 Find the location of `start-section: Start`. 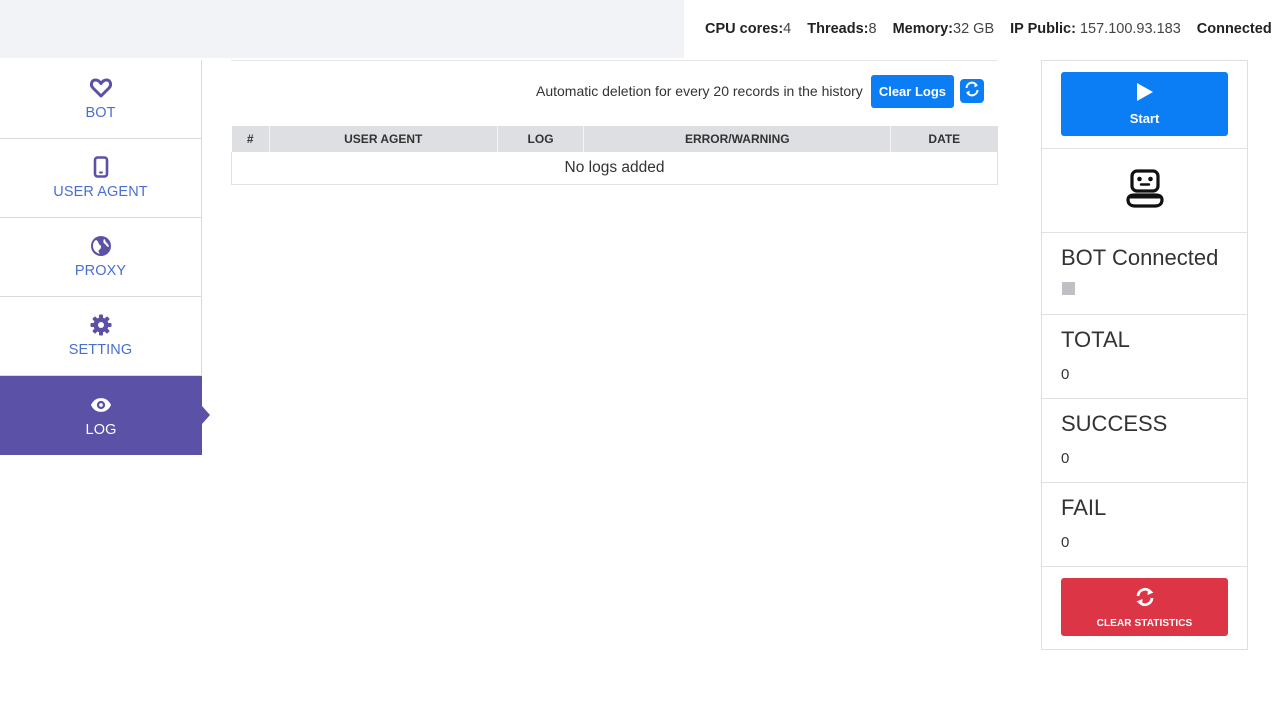

start-section: Start is located at coordinates (1144, 105).